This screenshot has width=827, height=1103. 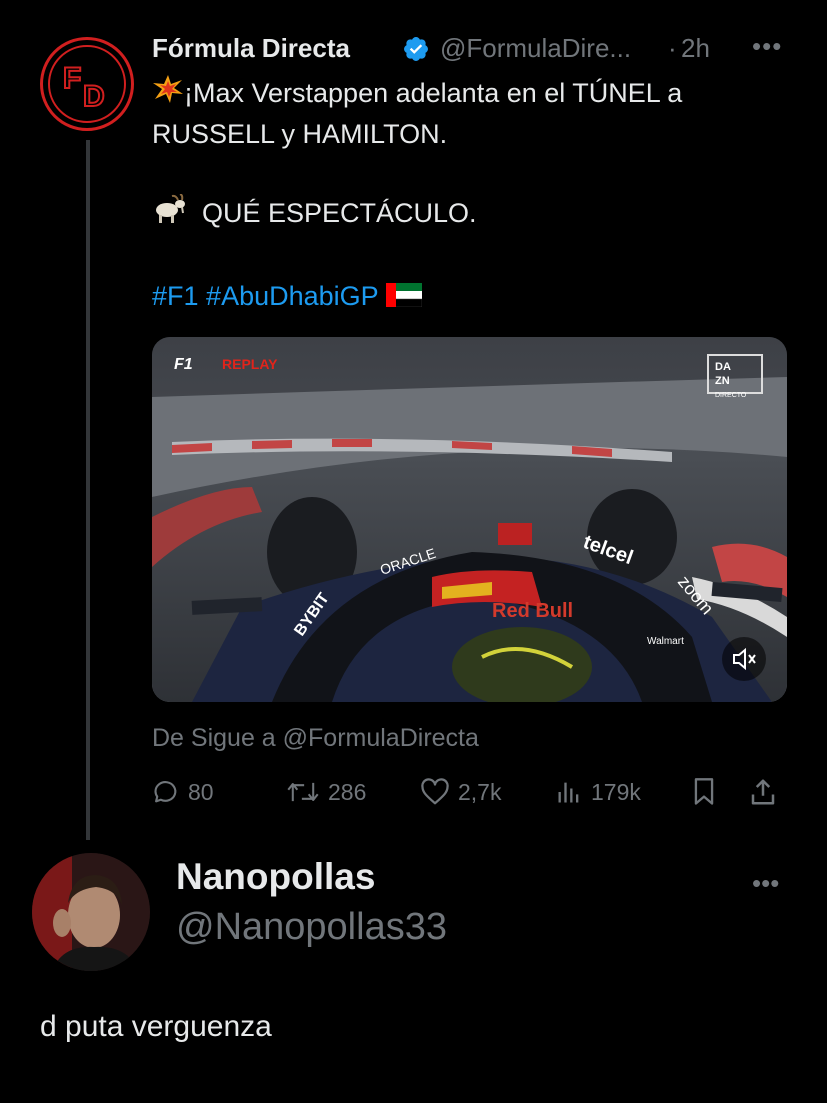 What do you see at coordinates (201, 791) in the screenshot?
I see `reply-count: 80` at bounding box center [201, 791].